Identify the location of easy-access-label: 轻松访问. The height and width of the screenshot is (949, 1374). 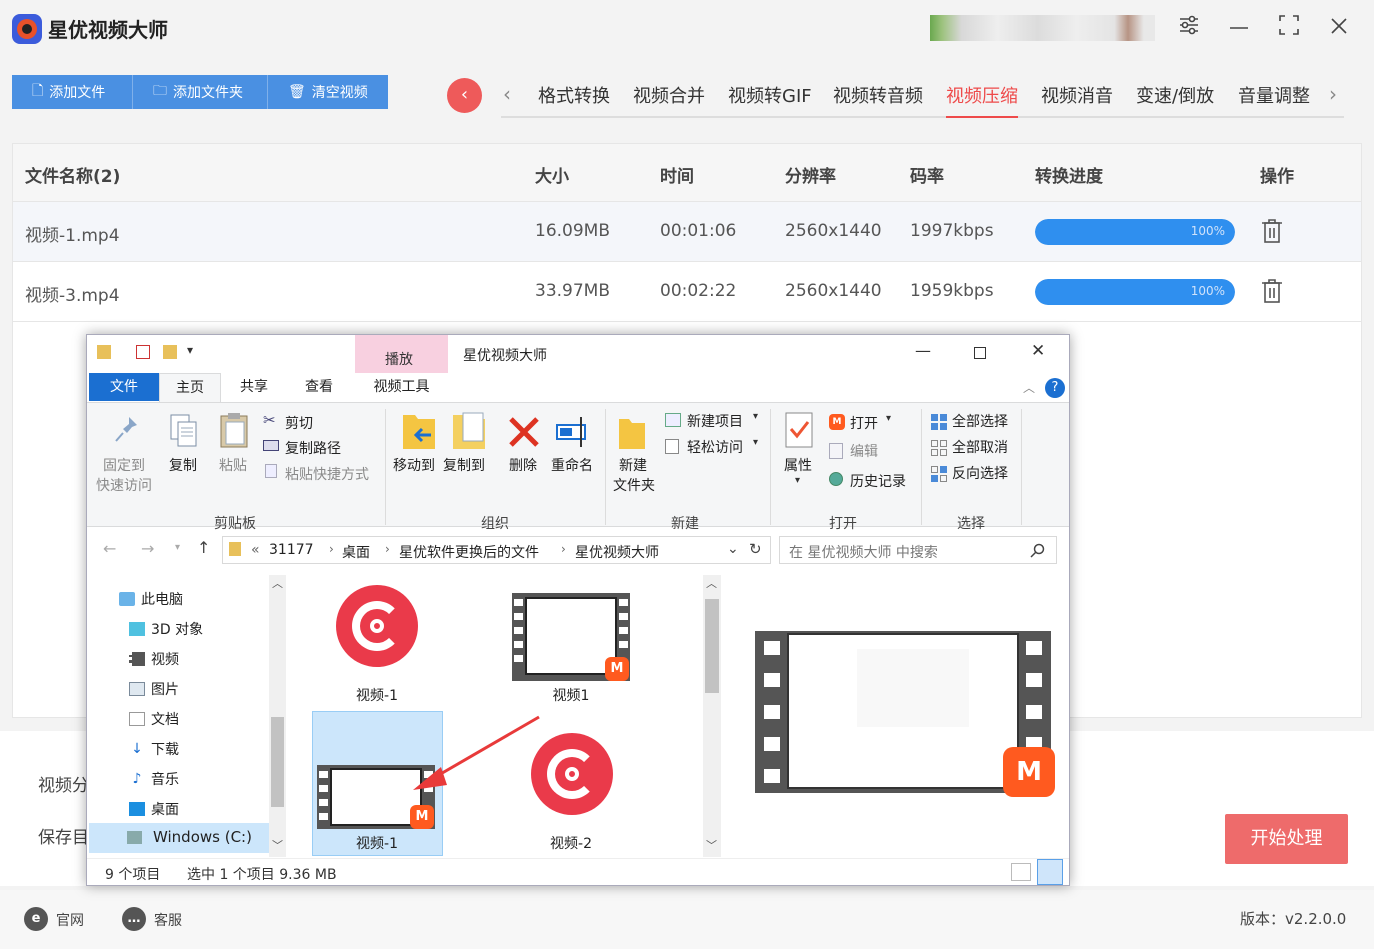
(715, 447).